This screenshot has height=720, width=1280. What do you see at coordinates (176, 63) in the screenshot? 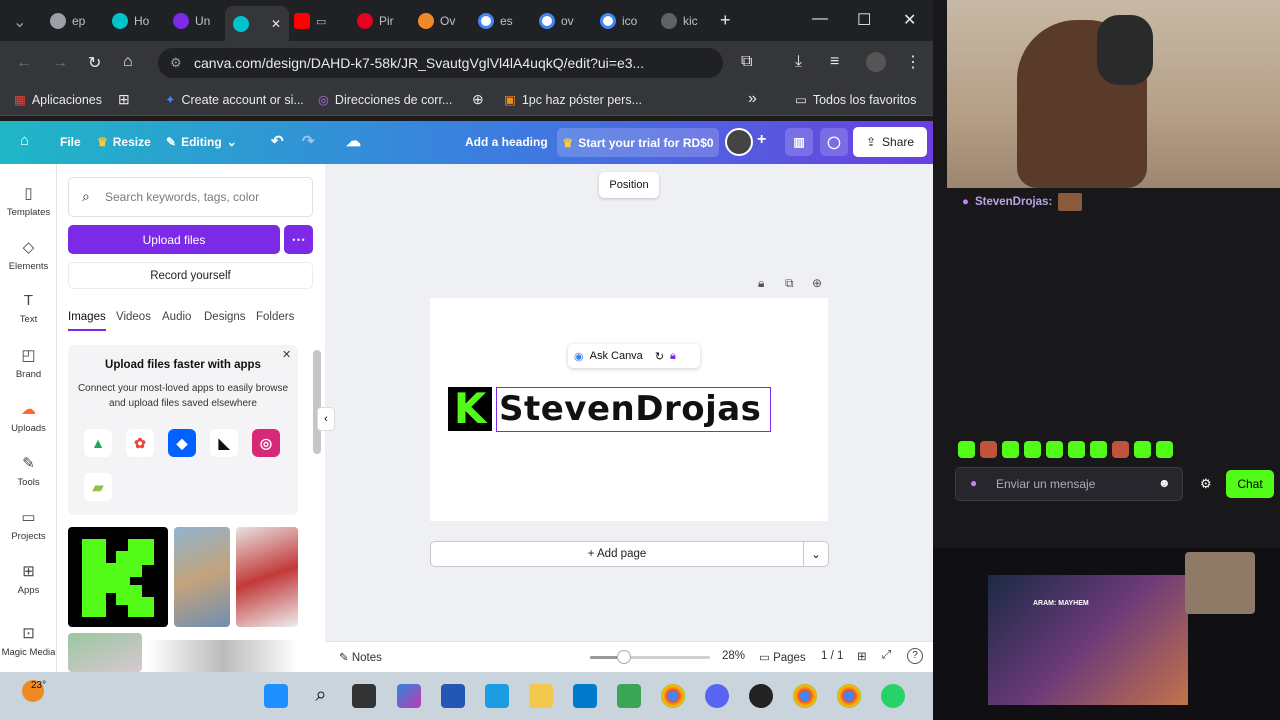
I see `site-info-icon: ⚙` at bounding box center [176, 63].